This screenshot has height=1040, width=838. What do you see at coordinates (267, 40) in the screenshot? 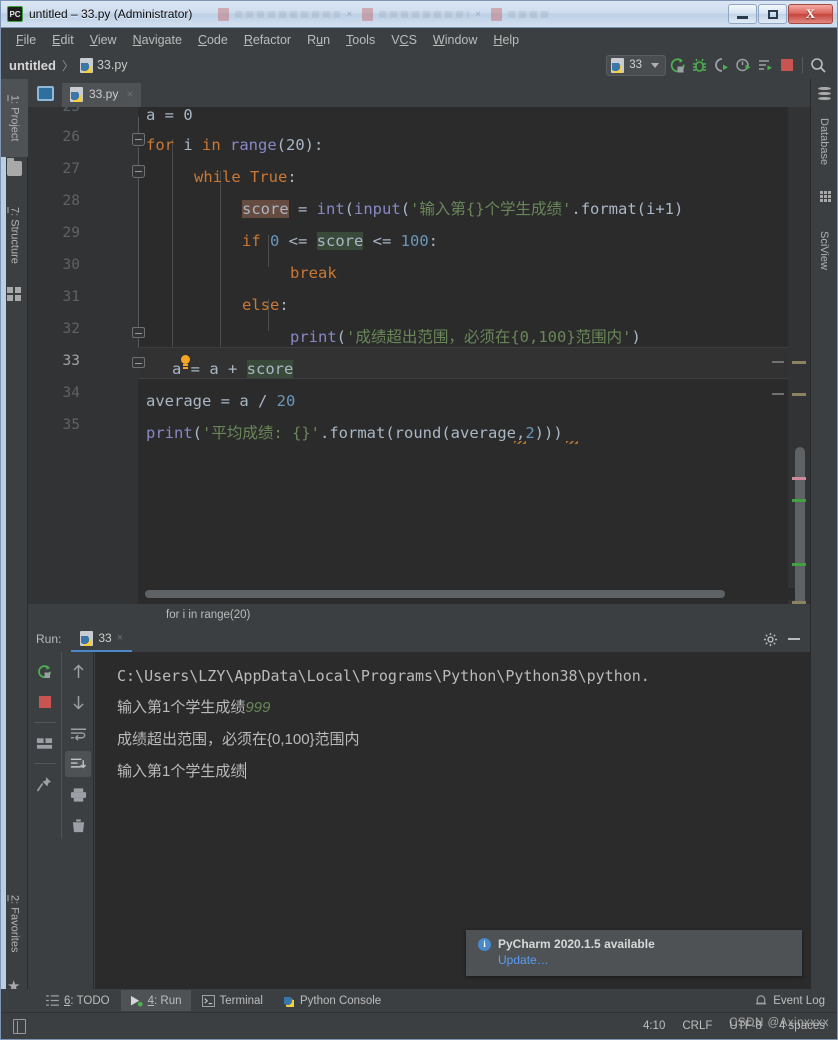
I see `menu-refactor: Refactor` at bounding box center [267, 40].